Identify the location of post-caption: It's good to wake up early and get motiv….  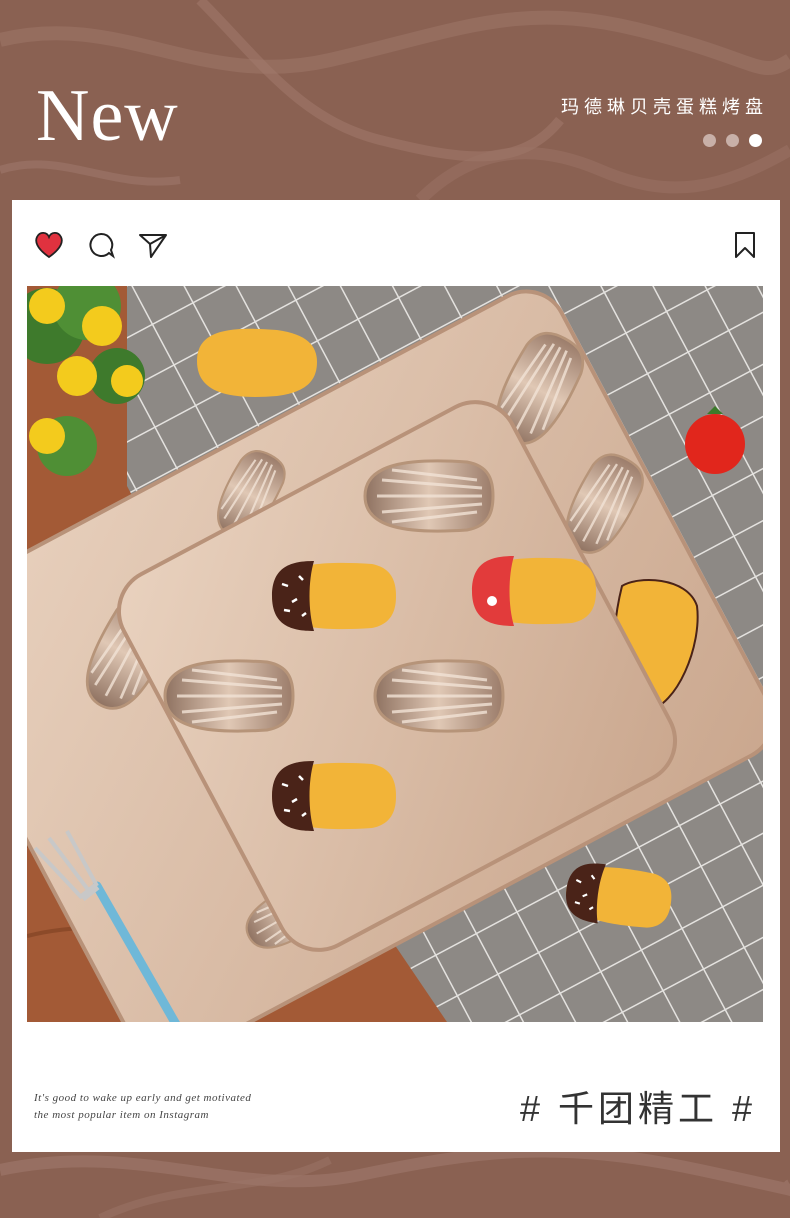
(142, 1107).